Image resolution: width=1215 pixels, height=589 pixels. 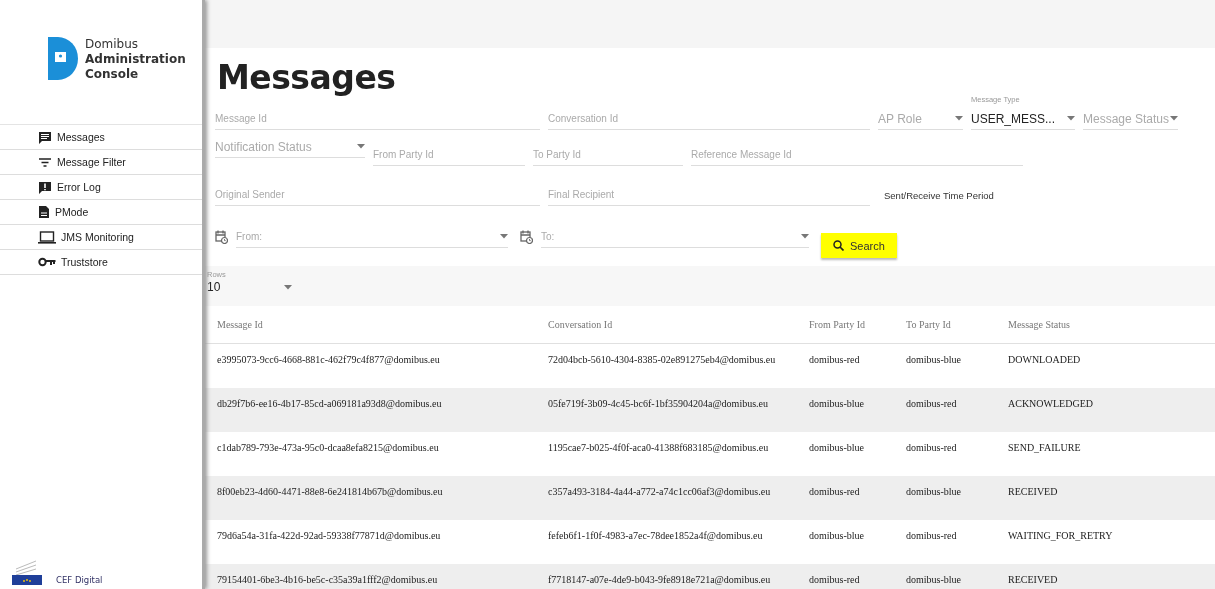 I want to click on text-field: From Party Id, so click(x=449, y=155).